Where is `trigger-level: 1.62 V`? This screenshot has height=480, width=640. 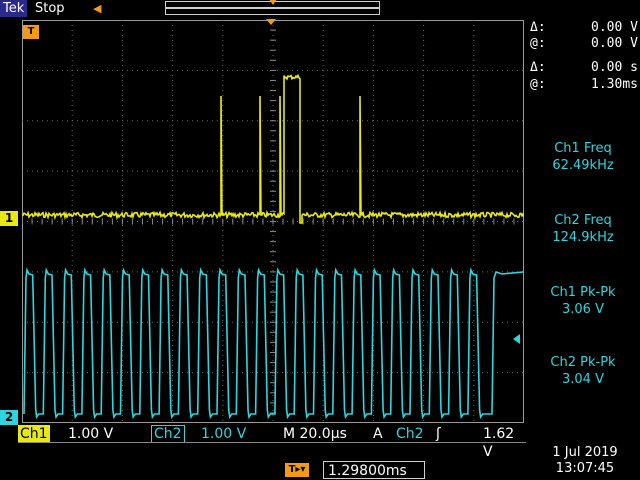 trigger-level: 1.62 V is located at coordinates (499, 443).